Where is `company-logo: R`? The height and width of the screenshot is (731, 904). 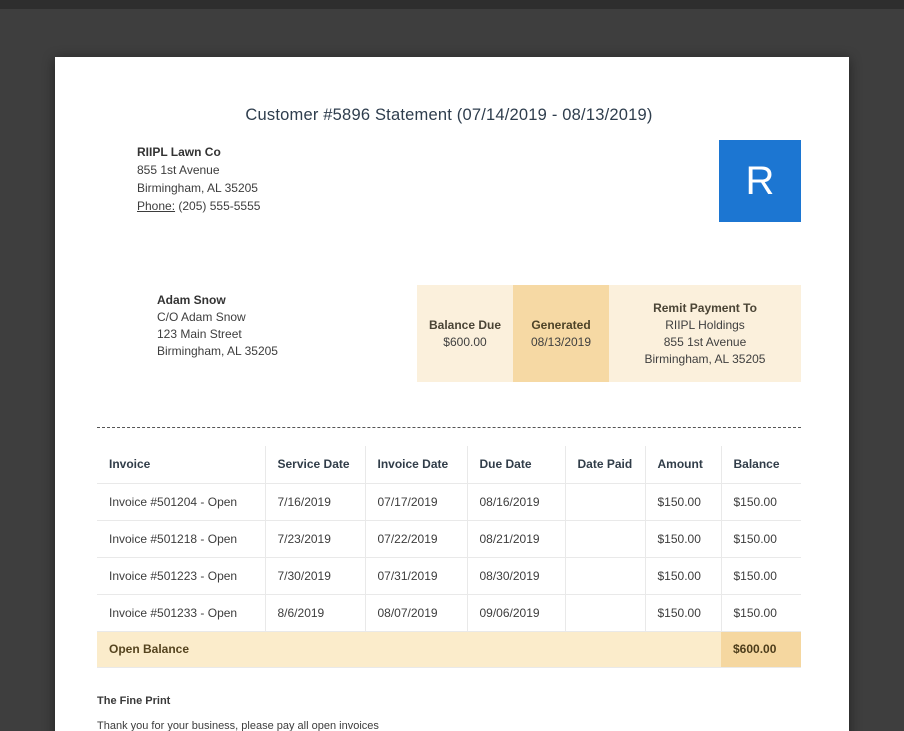 company-logo: R is located at coordinates (760, 181).